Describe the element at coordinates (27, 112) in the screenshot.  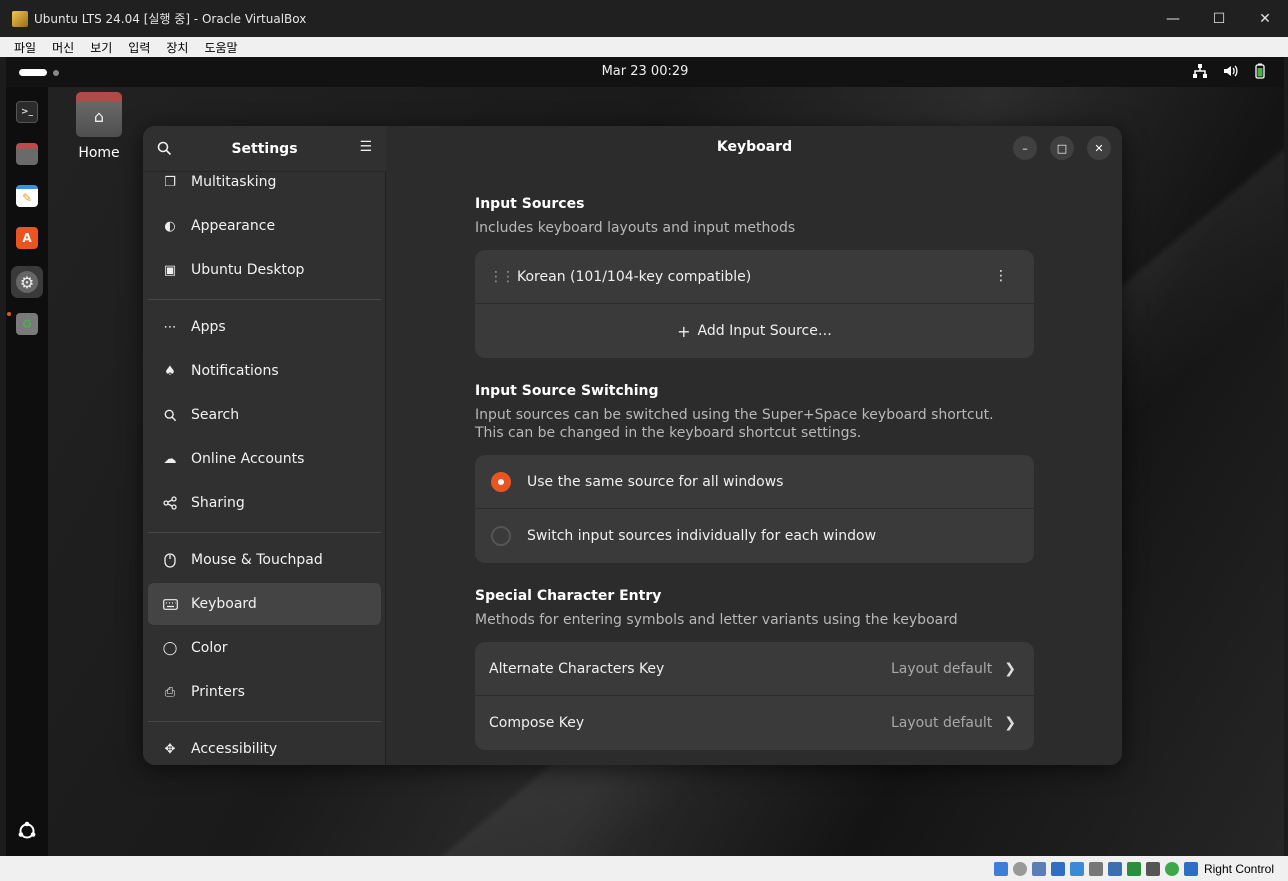
I see `dock-terminal: >_` at that location.